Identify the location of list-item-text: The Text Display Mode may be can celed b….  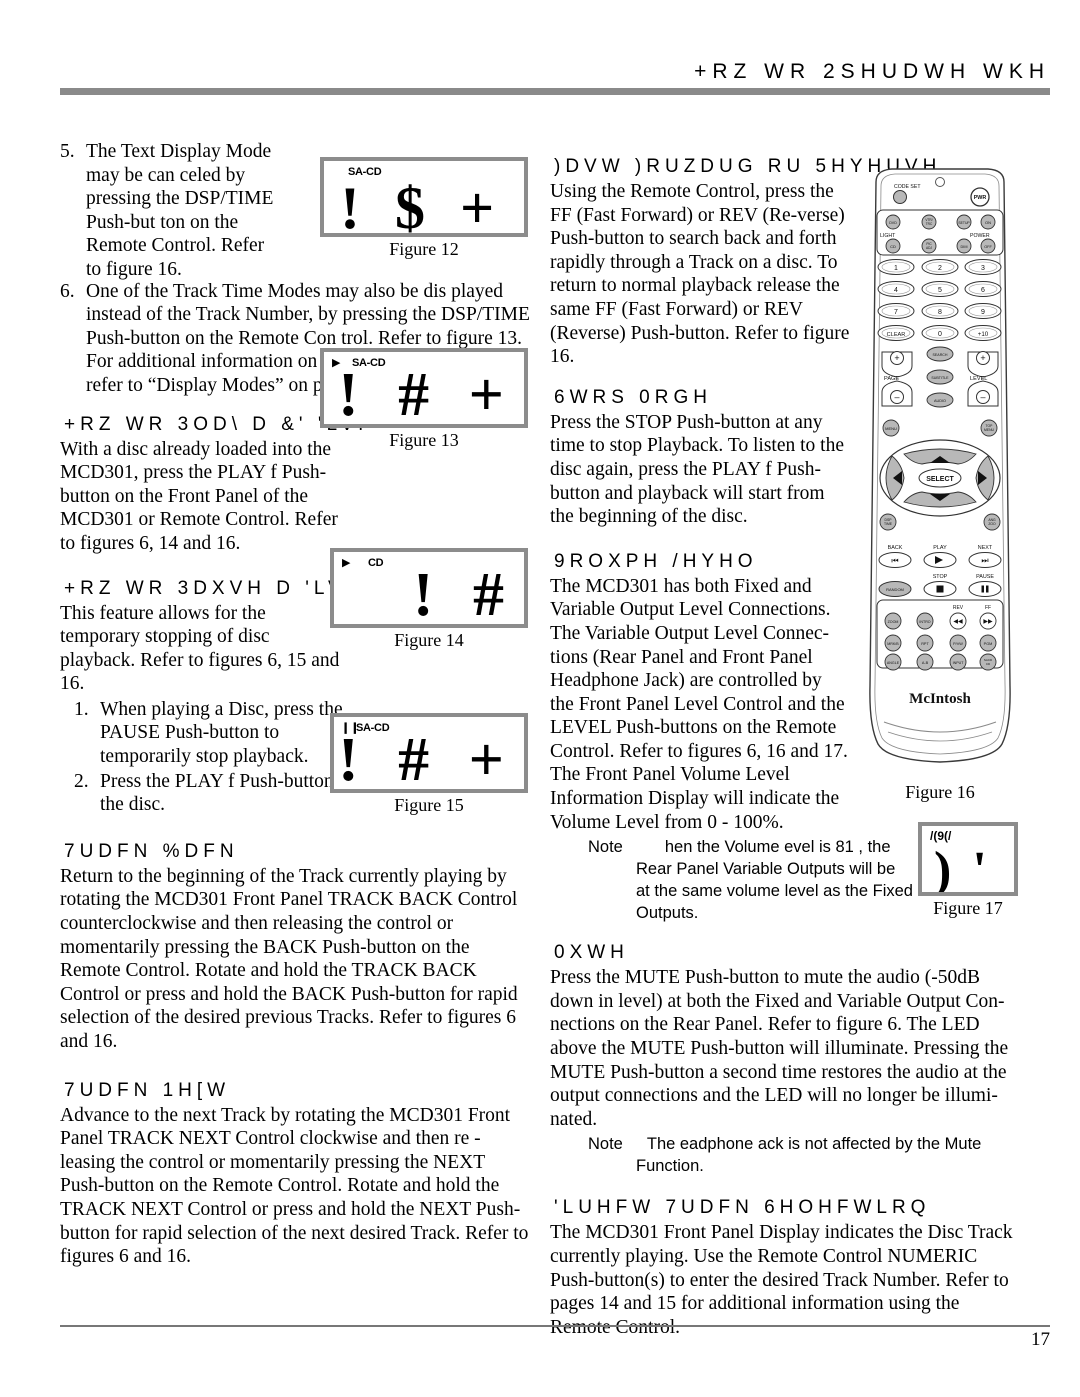
(180, 210).